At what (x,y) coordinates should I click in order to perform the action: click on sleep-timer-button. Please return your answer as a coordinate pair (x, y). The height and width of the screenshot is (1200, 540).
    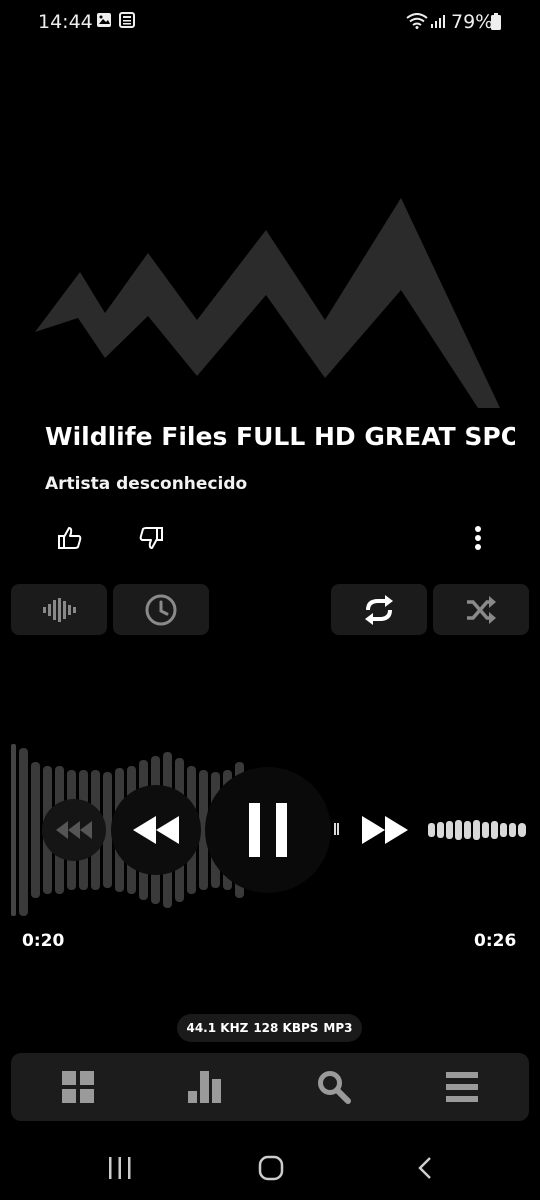
    Looking at the image, I should click on (161, 609).